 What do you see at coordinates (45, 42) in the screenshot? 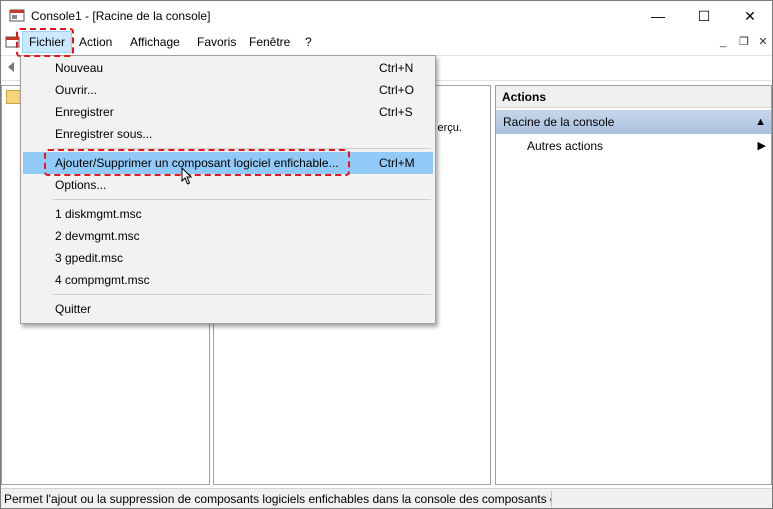
I see `fichier-highlight` at bounding box center [45, 42].